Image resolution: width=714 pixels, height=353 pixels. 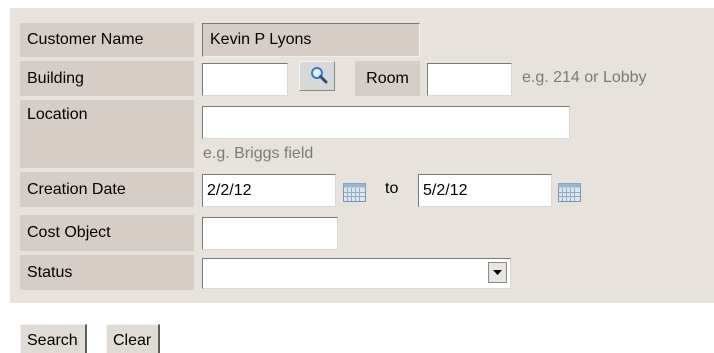 What do you see at coordinates (245, 79) in the screenshot?
I see `building-input` at bounding box center [245, 79].